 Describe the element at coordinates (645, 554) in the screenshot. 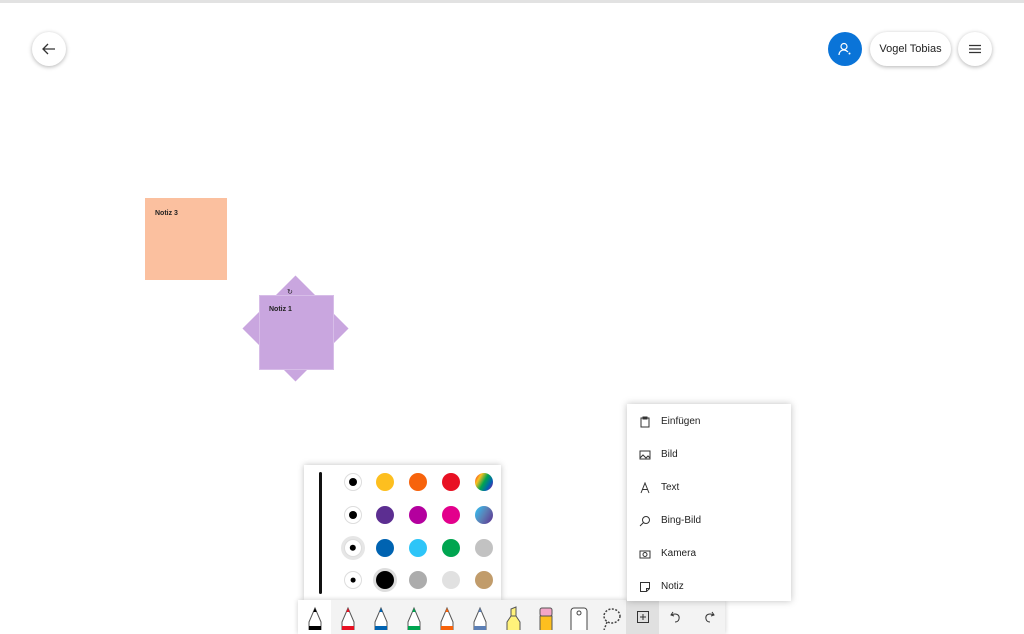

I see `camera-icon` at that location.